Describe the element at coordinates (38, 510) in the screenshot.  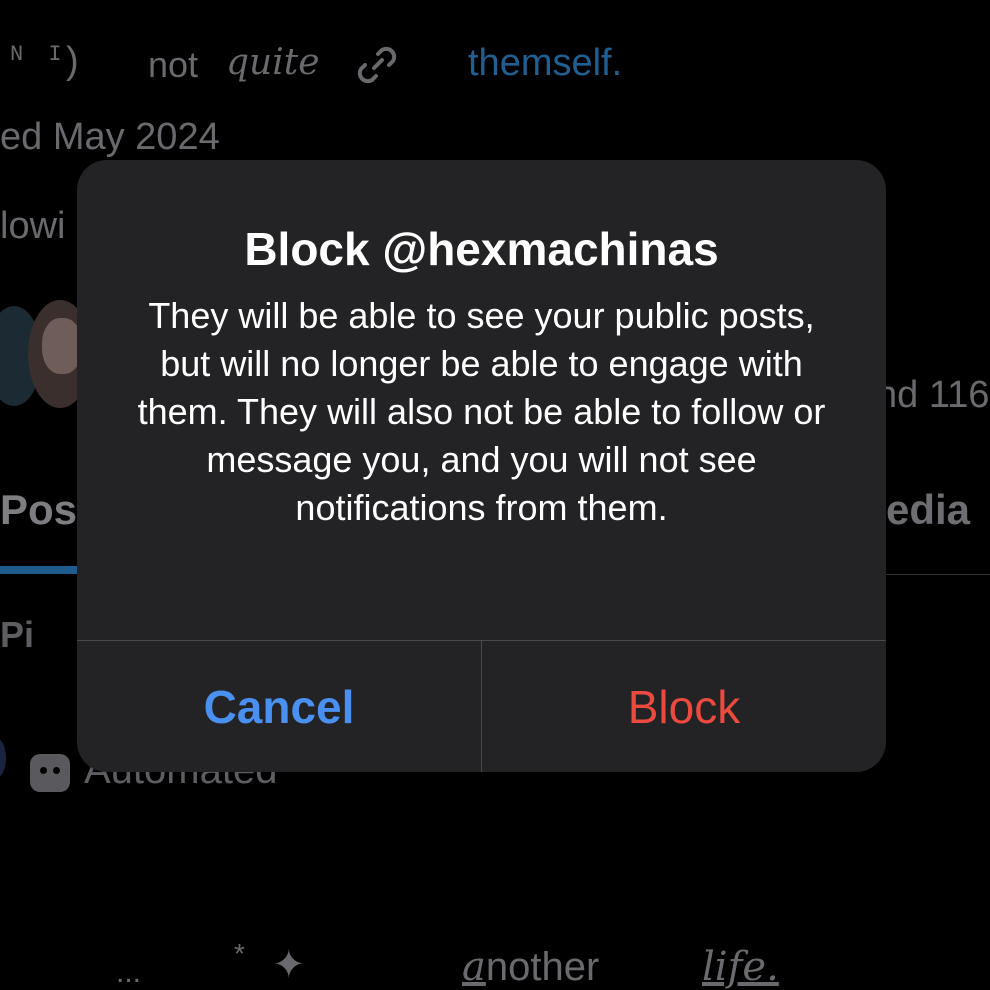
I see `tab-posts: Pos` at that location.